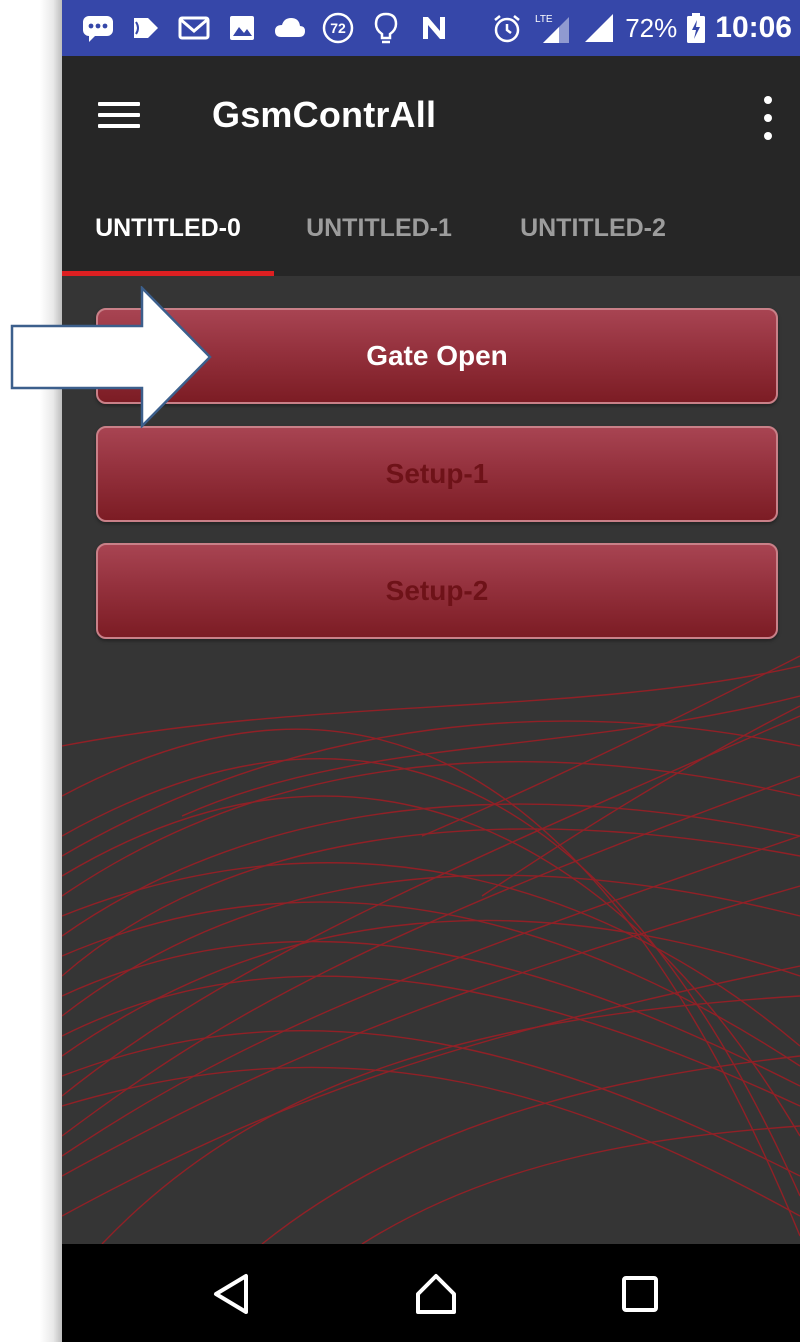 The width and height of the screenshot is (800, 1342). I want to click on status-notification-icons: 72, so click(266, 28).